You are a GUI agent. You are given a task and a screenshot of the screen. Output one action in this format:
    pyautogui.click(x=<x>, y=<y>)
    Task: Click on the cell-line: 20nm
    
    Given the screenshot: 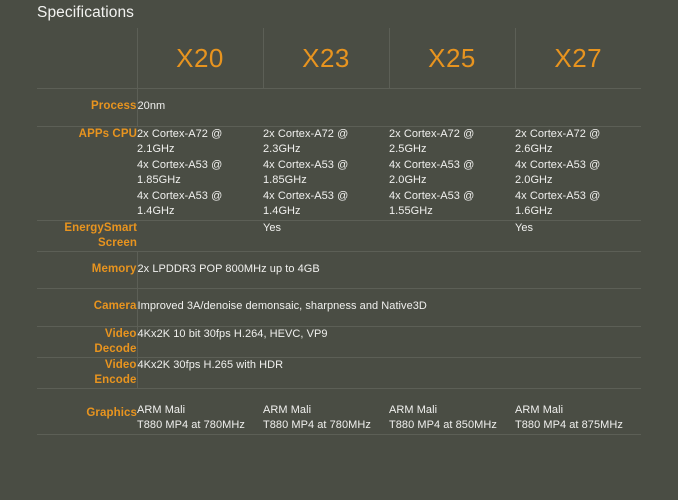 What is the action you would take?
    pyautogui.click(x=151, y=106)
    